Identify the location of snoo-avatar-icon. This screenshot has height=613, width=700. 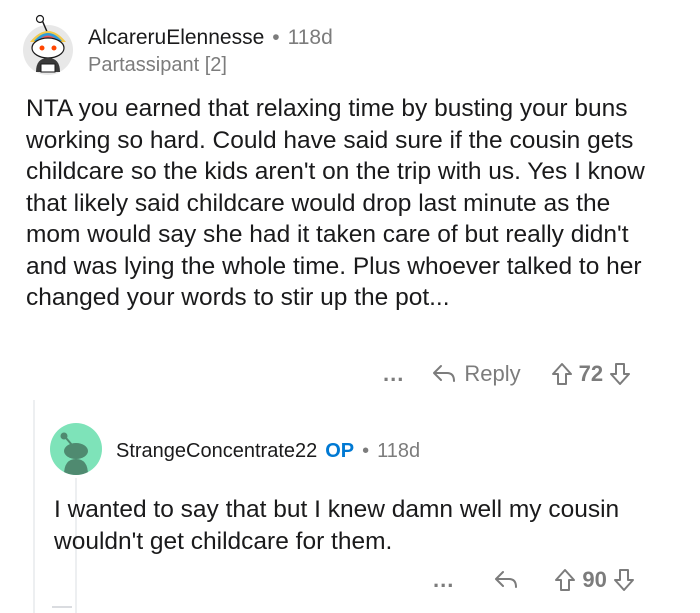
(48, 44).